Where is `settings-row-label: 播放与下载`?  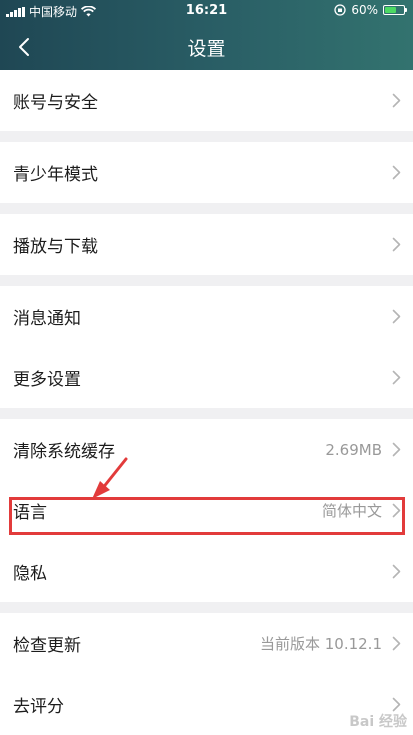
settings-row-label: 播放与下载 is located at coordinates (55, 247).